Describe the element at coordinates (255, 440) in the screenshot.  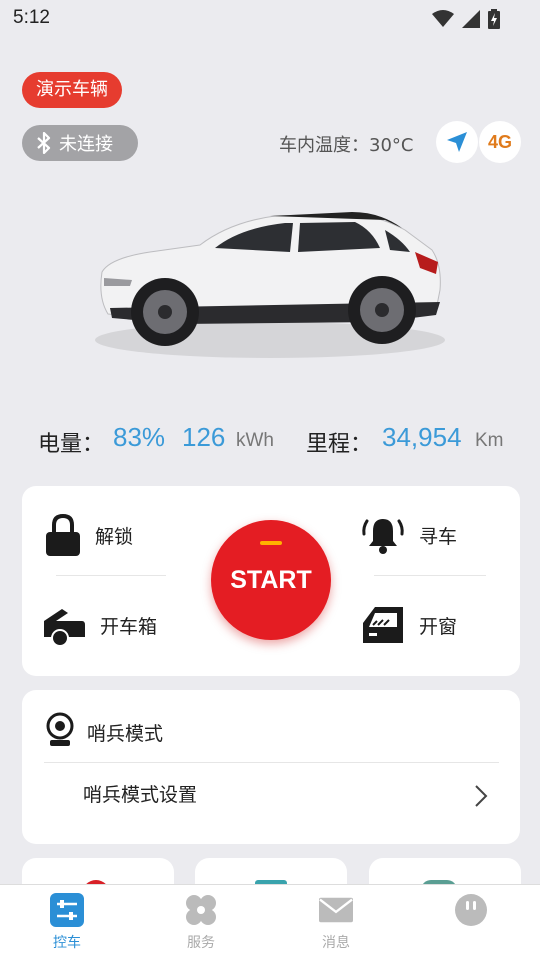
I see `battery-unit: kWh` at that location.